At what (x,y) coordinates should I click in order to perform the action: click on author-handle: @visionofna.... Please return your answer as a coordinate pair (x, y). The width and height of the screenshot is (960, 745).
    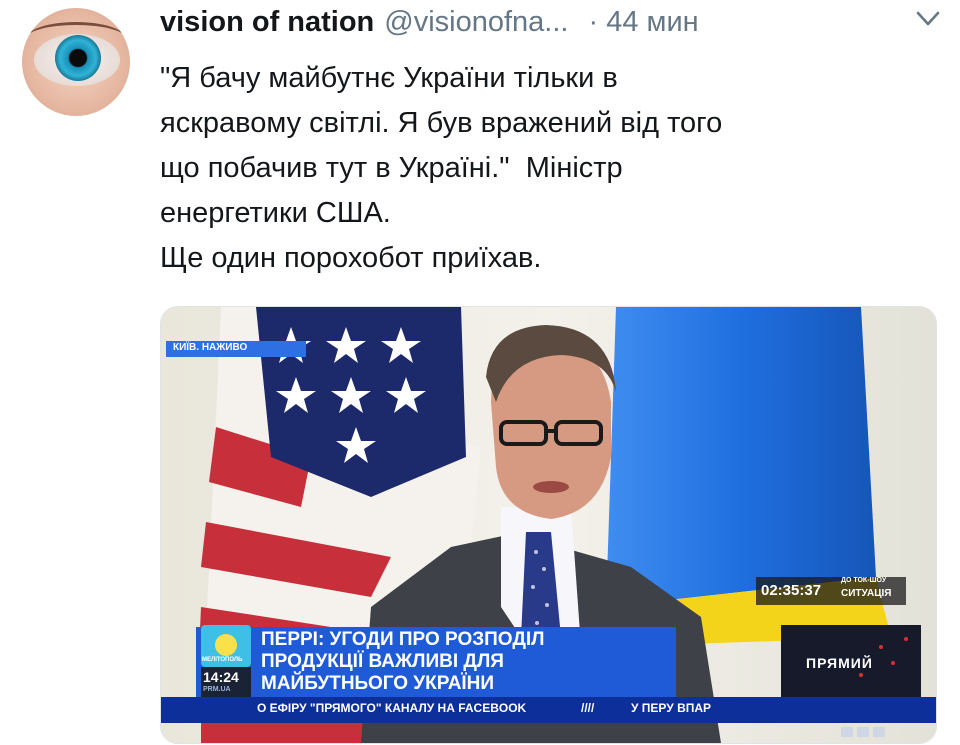
    Looking at the image, I should click on (476, 22).